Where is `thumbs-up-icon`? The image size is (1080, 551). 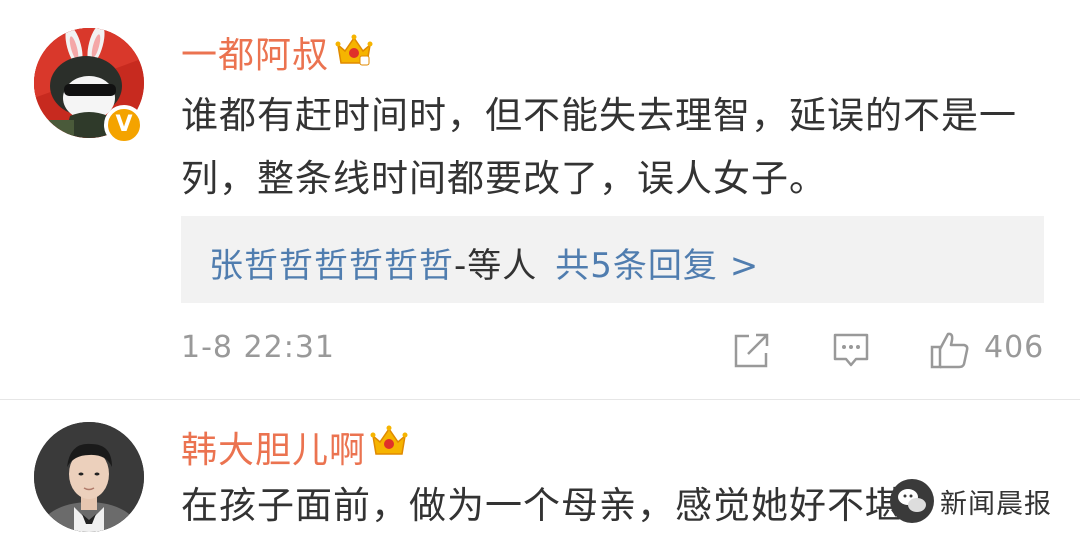
thumbs-up-icon is located at coordinates (949, 350).